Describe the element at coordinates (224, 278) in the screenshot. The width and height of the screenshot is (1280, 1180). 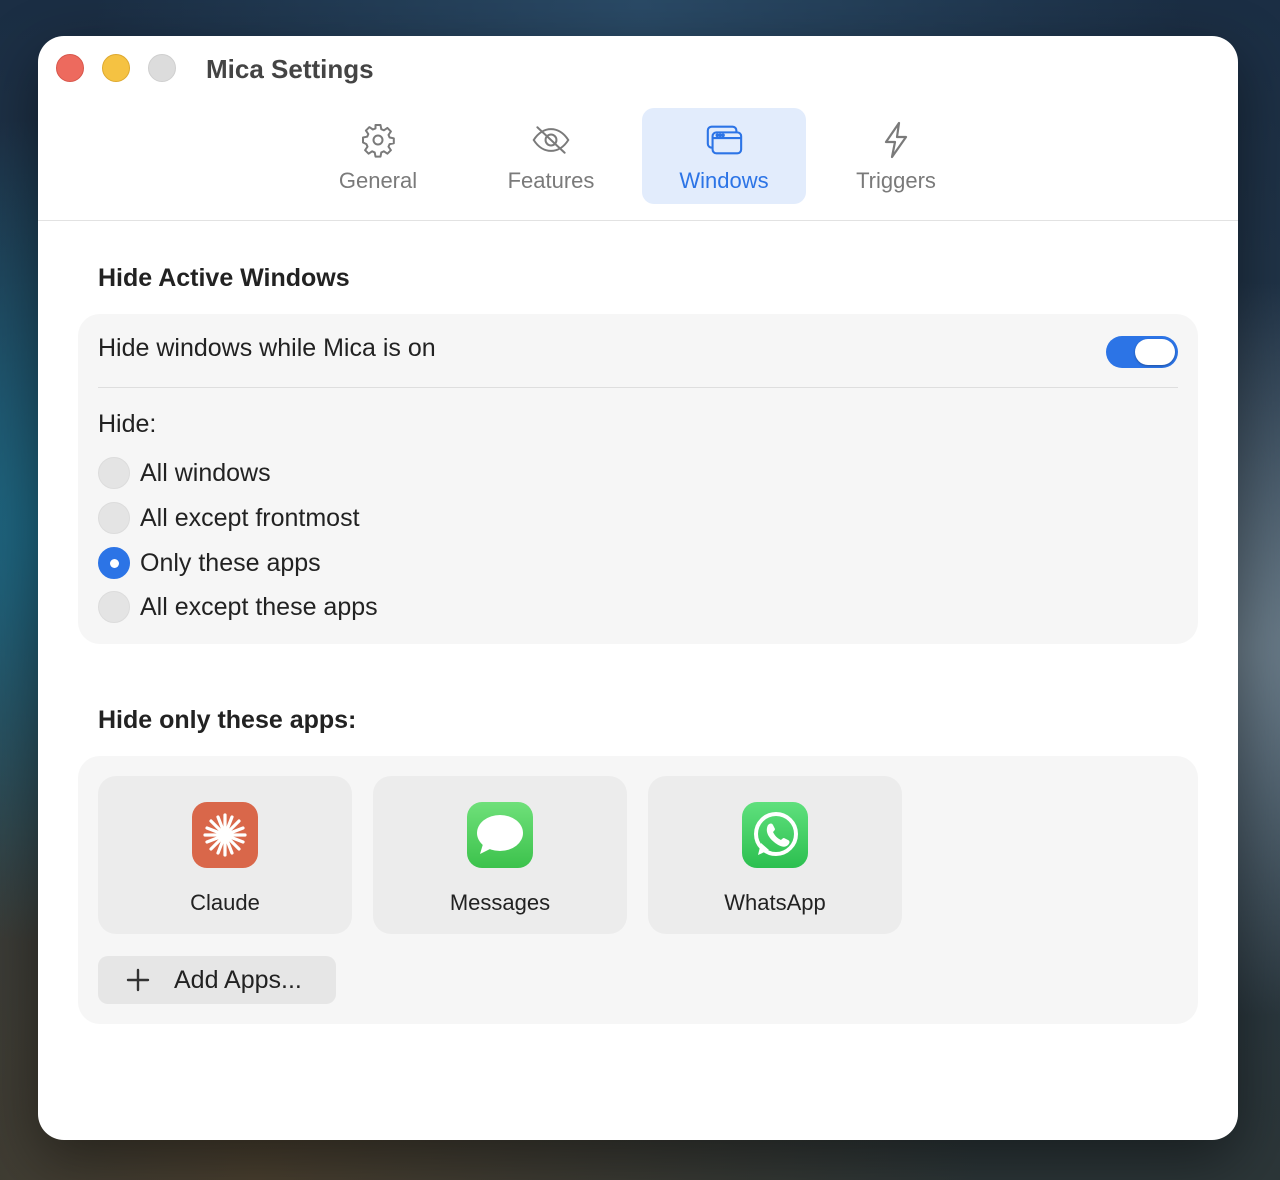
I see `section-title-hide-active: Hide Active Windows` at that location.